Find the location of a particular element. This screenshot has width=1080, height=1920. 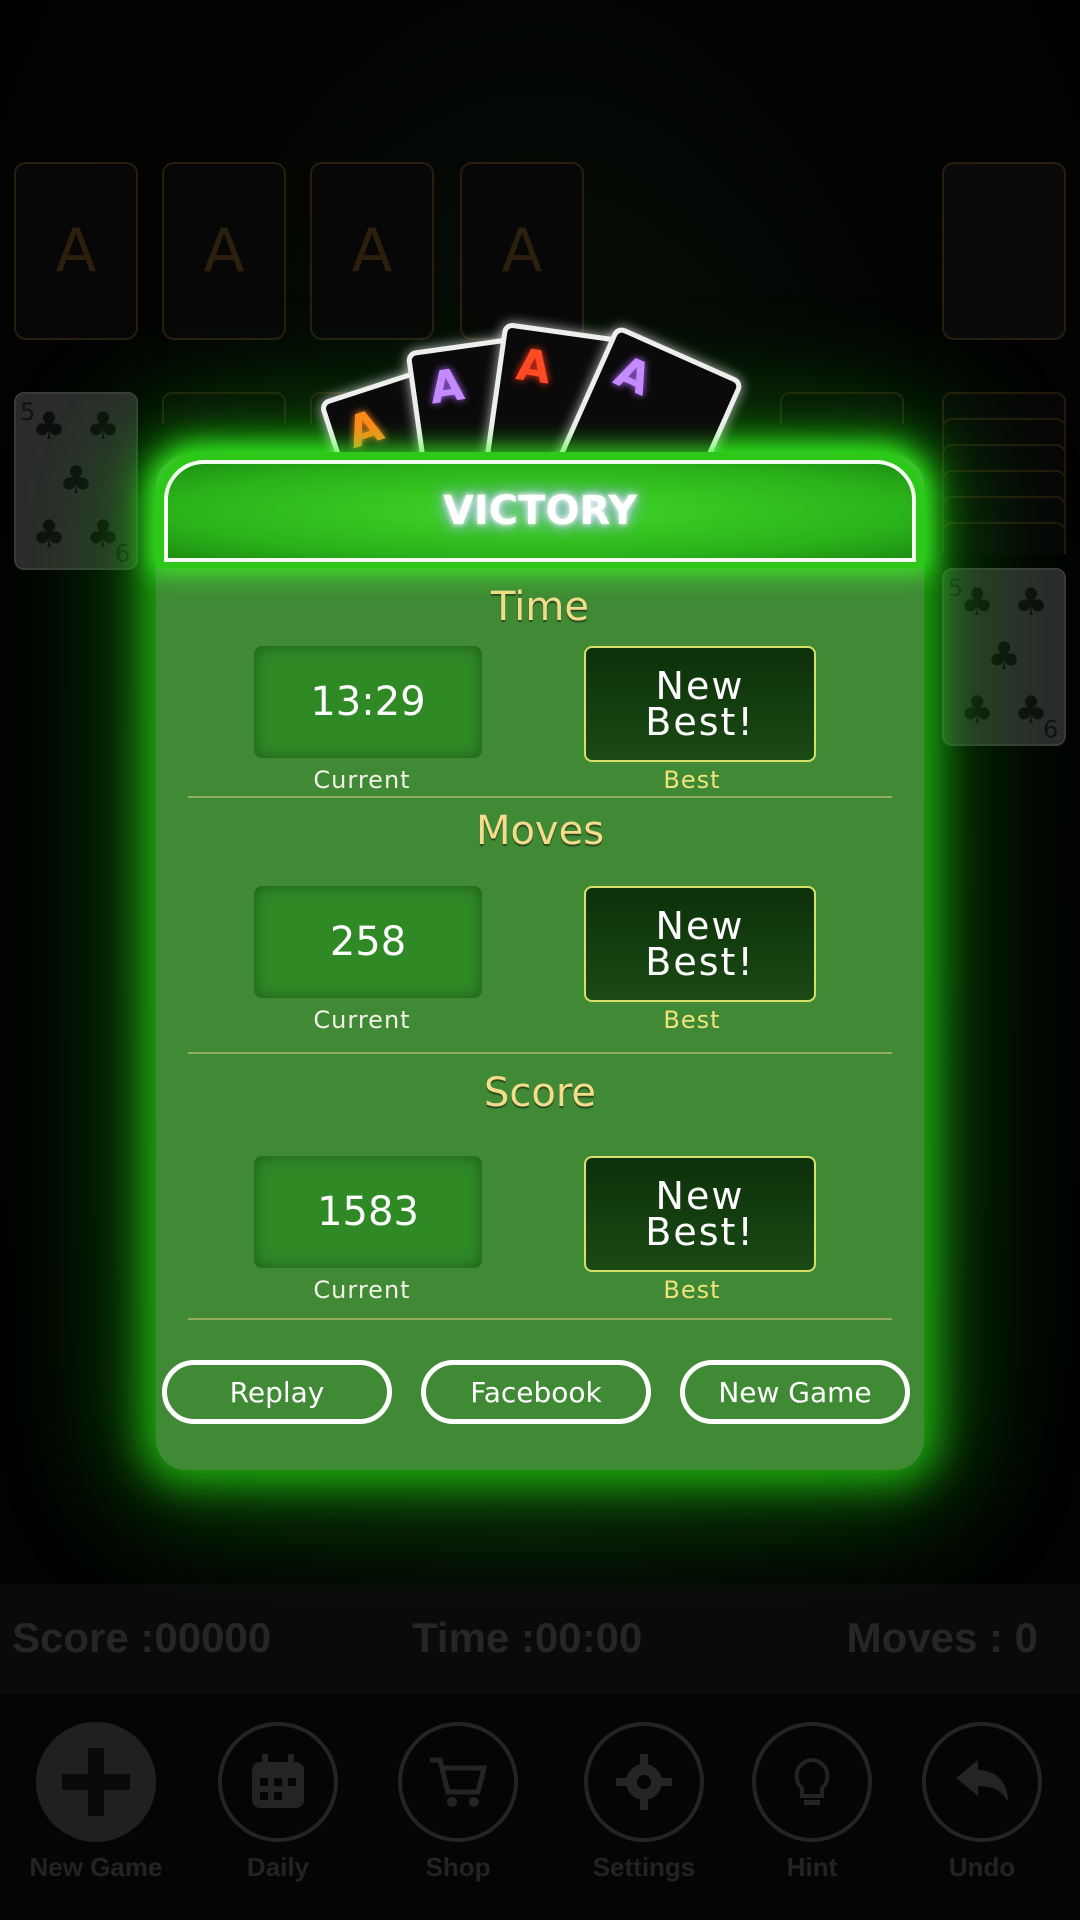

time-section-title: Time is located at coordinates (540, 607).